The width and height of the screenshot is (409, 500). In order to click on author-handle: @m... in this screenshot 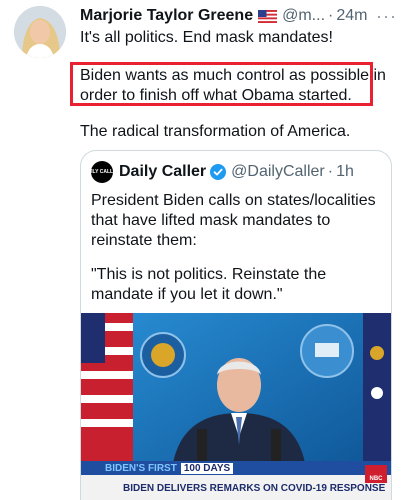, I will do `click(303, 16)`.